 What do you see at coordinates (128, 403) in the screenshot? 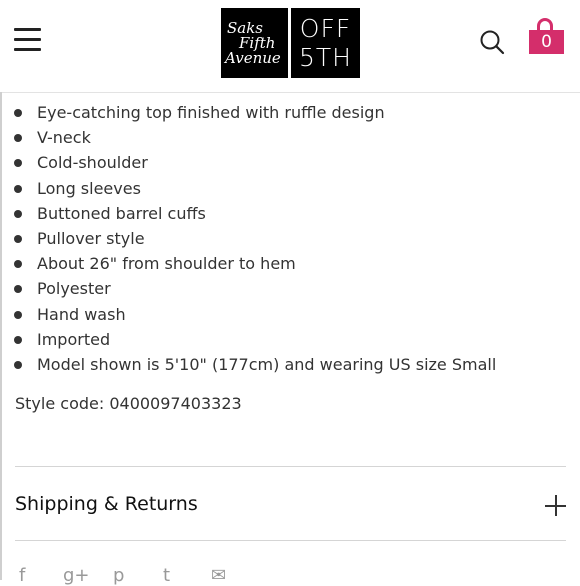
I see `style-code: Style code: 0400097403323` at bounding box center [128, 403].